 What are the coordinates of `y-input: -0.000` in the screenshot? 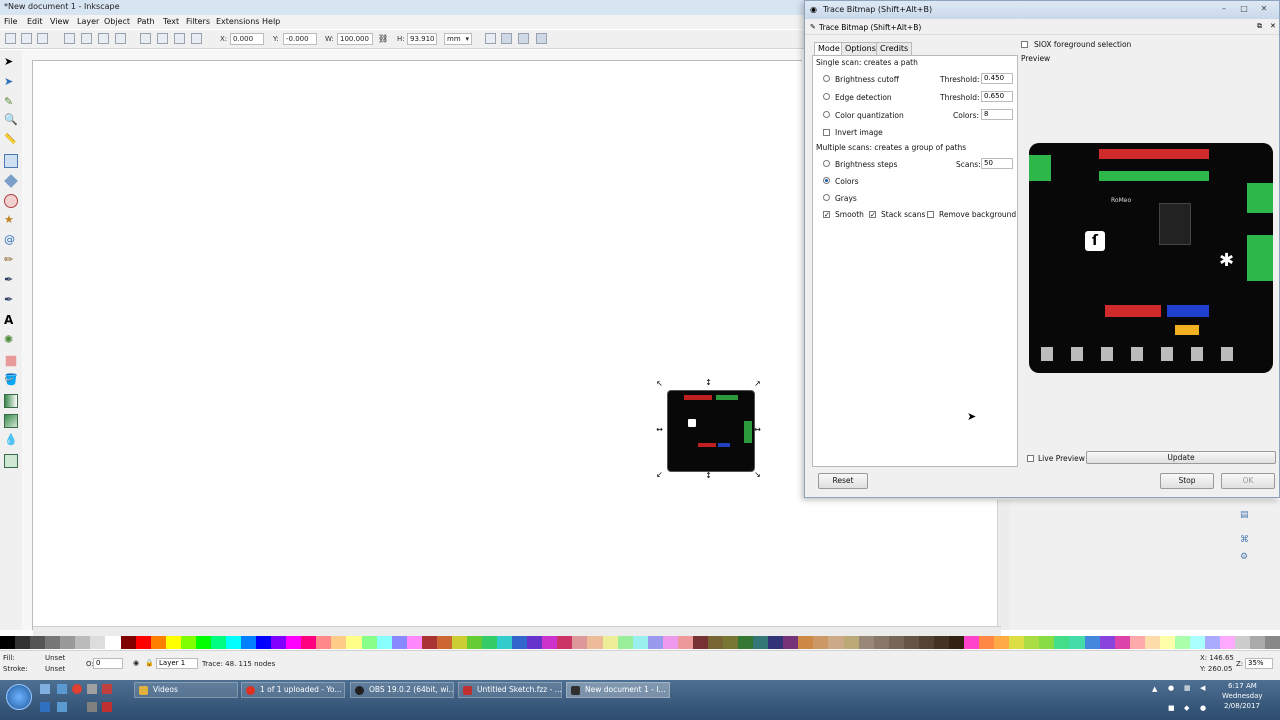 It's located at (300, 39).